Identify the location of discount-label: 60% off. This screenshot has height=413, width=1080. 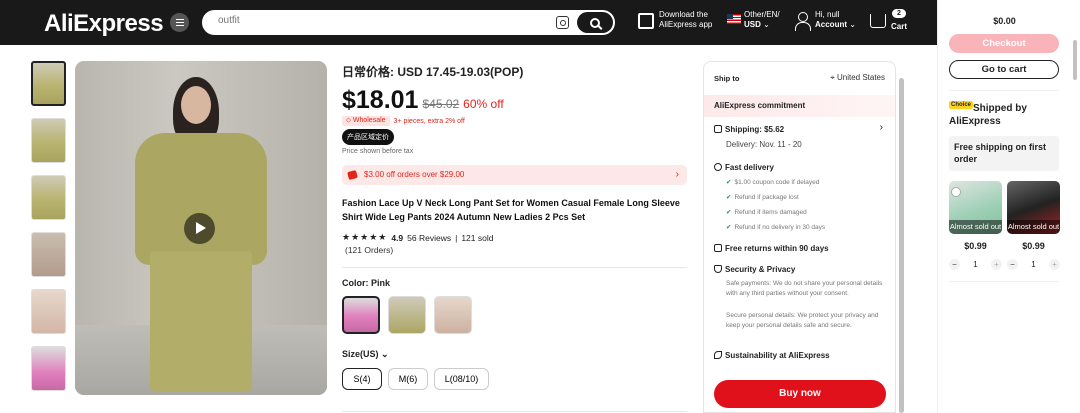
(483, 104).